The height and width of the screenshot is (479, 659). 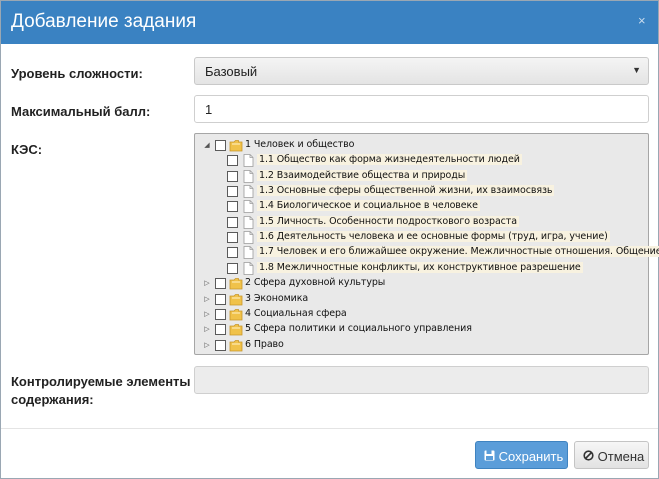 What do you see at coordinates (420, 299) in the screenshot?
I see `tree-node-section: ▷ 3 Экономика` at bounding box center [420, 299].